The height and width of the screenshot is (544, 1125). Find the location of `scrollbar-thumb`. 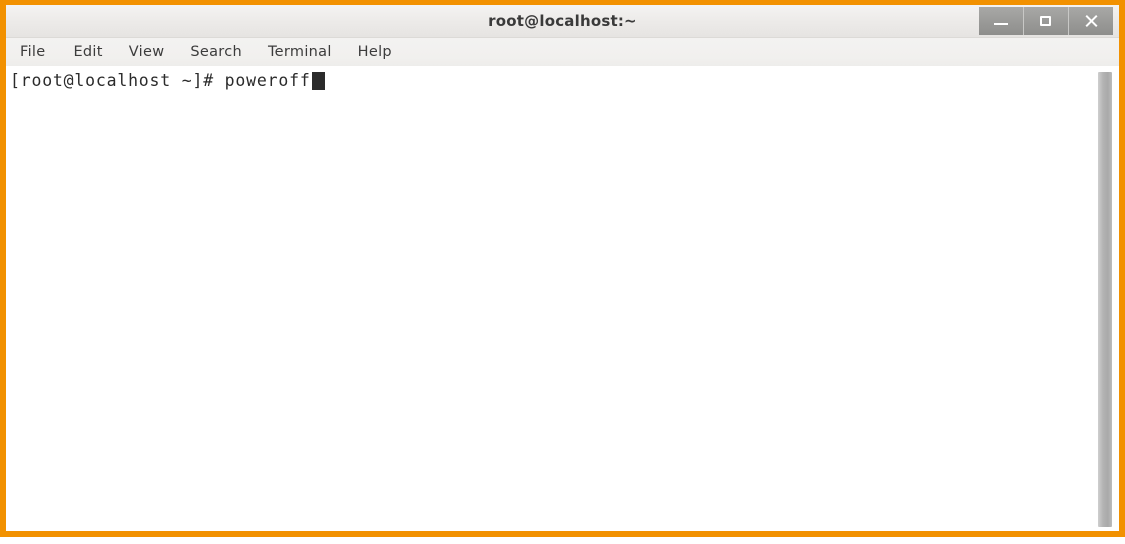

scrollbar-thumb is located at coordinates (1105, 299).